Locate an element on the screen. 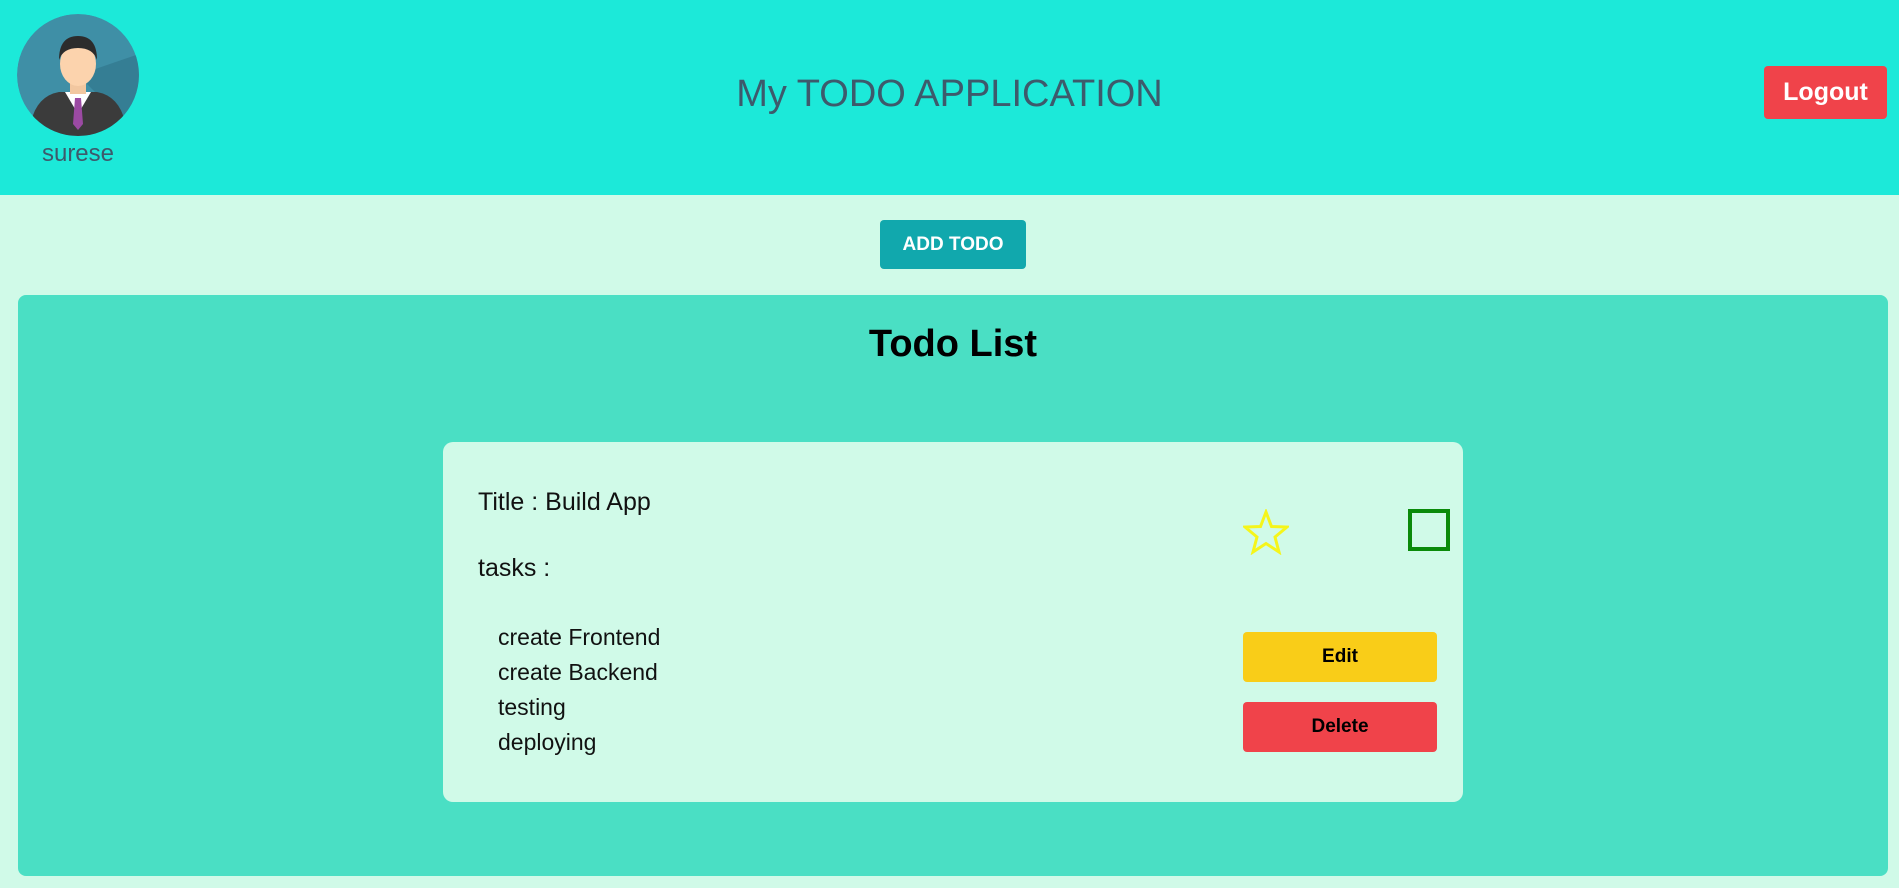 This screenshot has height=888, width=1899. todo-title: Title : Build App is located at coordinates (564, 502).